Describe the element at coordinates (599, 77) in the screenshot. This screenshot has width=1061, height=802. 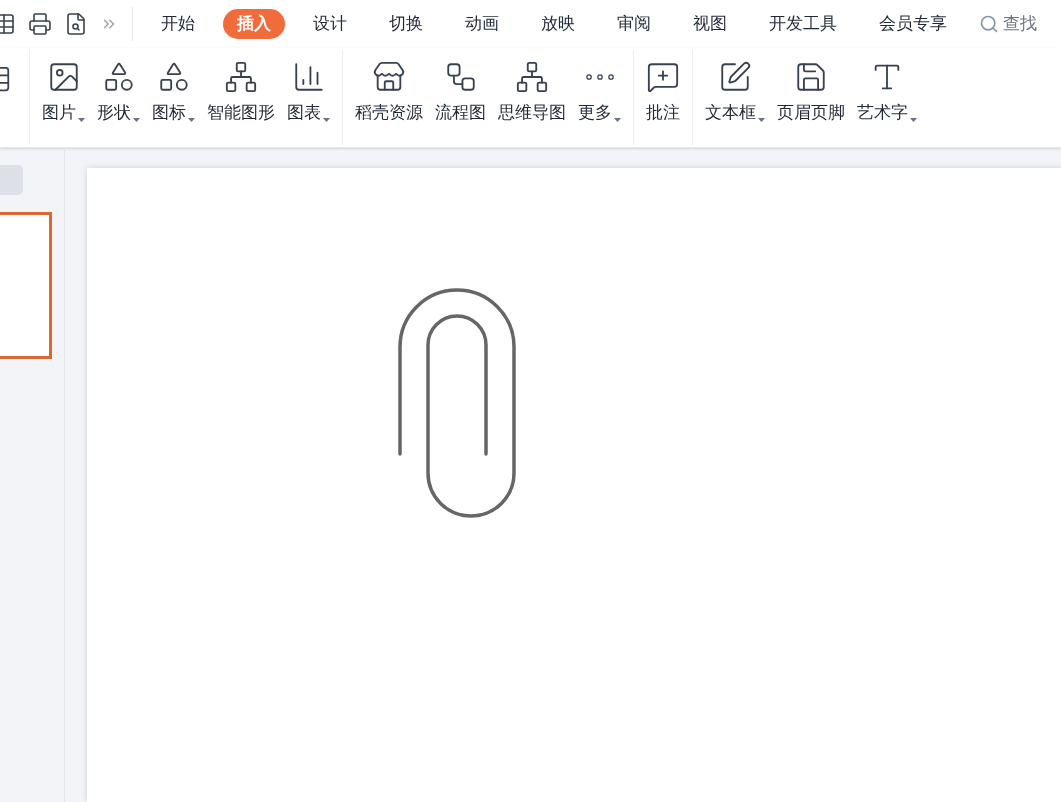
I see `more-icon` at that location.